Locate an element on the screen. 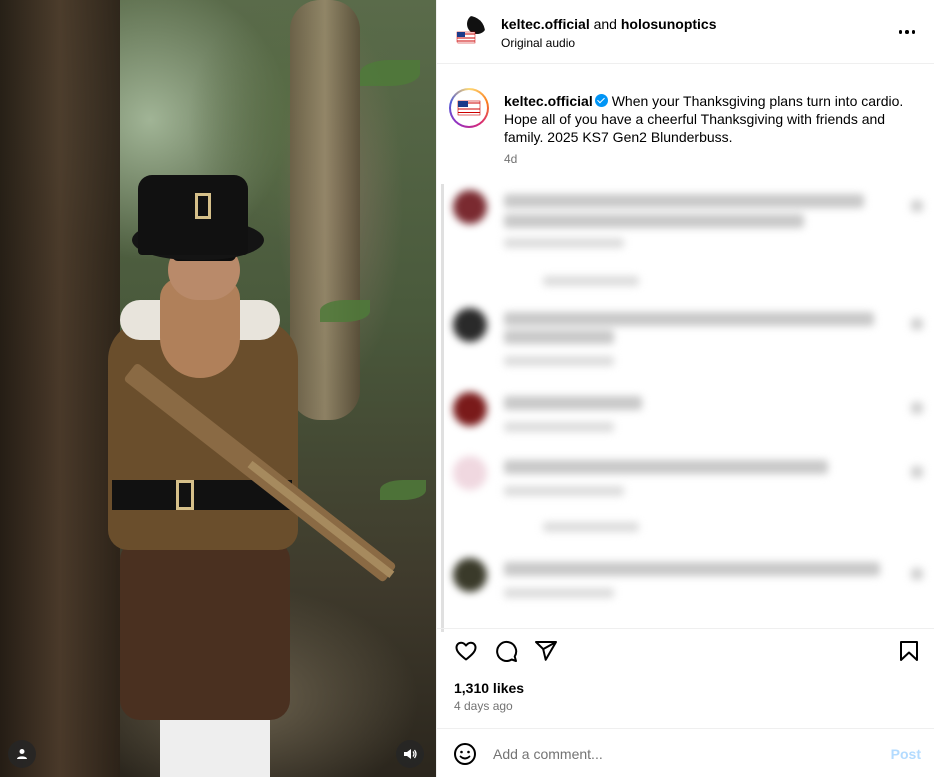  more-options-button is located at coordinates (907, 32).